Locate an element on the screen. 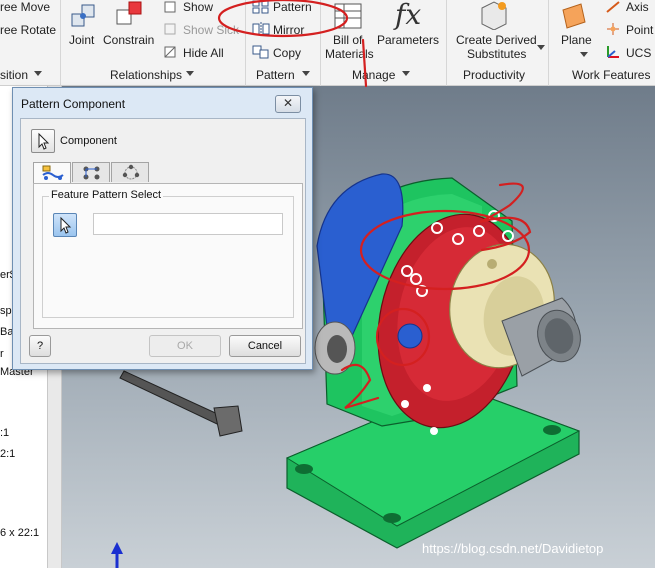 Image resolution: width=655 pixels, height=568 pixels. tab-circular is located at coordinates (130, 172).